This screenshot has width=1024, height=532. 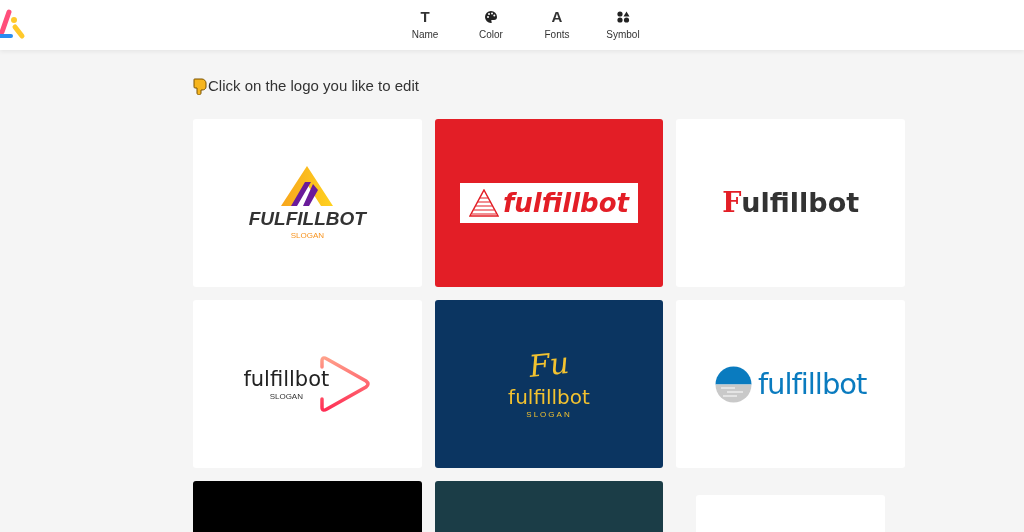 What do you see at coordinates (425, 17) in the screenshot?
I see `glyph-icon: T` at bounding box center [425, 17].